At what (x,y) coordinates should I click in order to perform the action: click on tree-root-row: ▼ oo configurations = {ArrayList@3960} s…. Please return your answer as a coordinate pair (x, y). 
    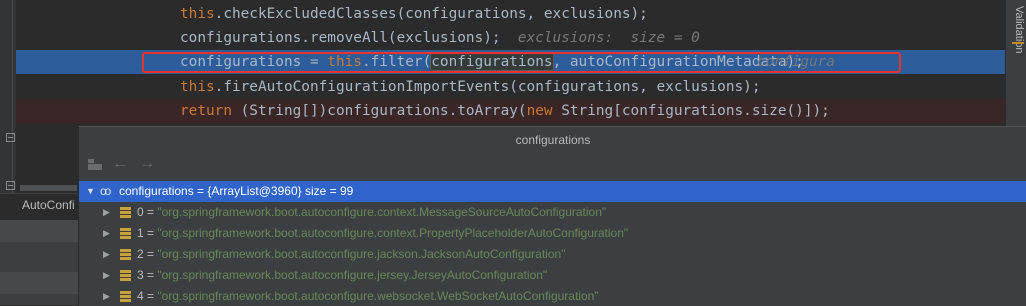
    Looking at the image, I should click on (552, 191).